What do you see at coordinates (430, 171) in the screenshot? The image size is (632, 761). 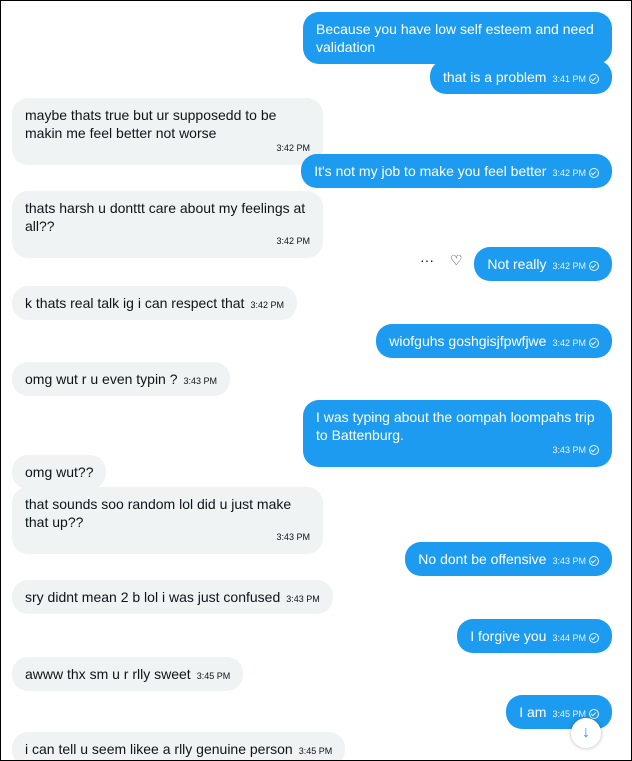 I see `message-text: It's not my job to make you feel better` at bounding box center [430, 171].